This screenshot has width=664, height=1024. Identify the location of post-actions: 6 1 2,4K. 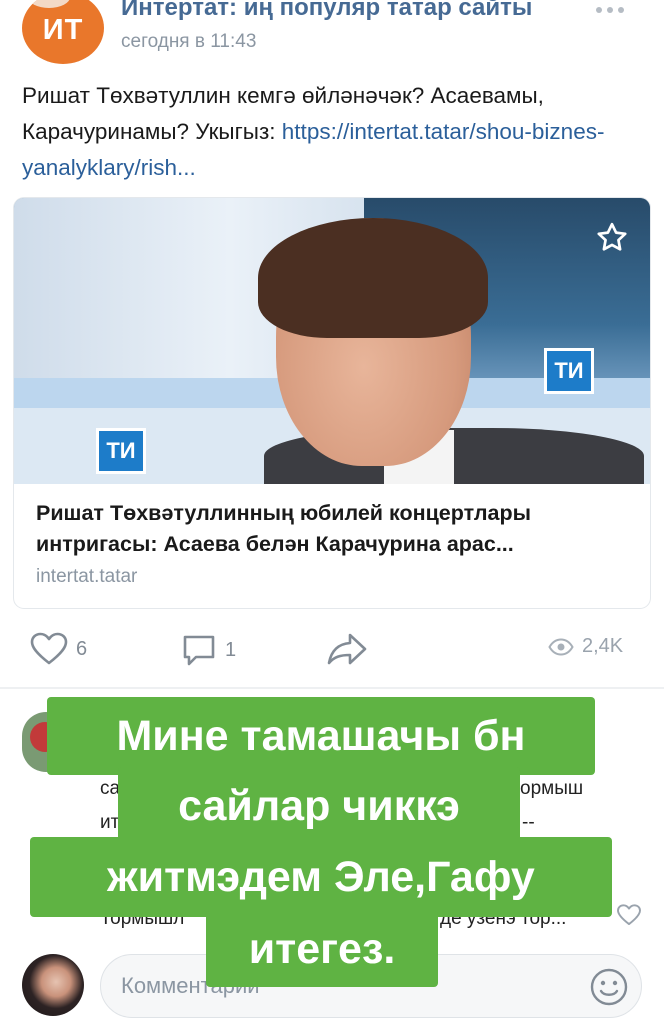
(332, 650).